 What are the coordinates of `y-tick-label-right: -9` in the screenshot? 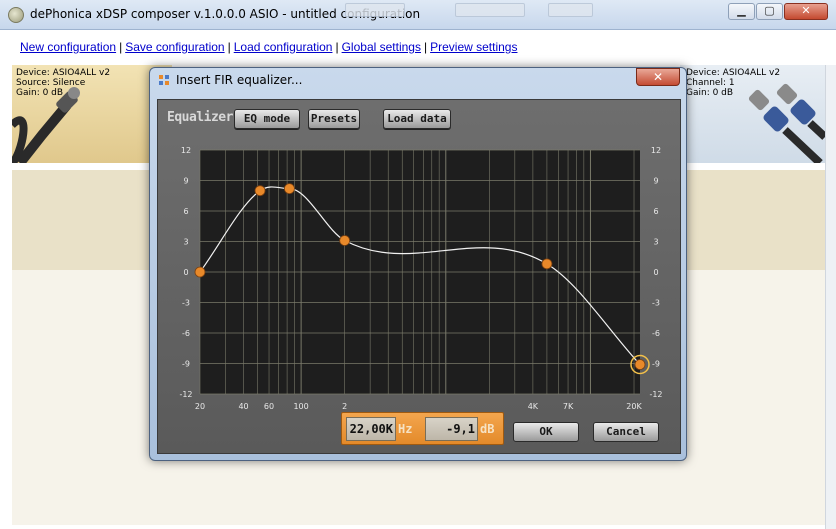 It's located at (656, 364).